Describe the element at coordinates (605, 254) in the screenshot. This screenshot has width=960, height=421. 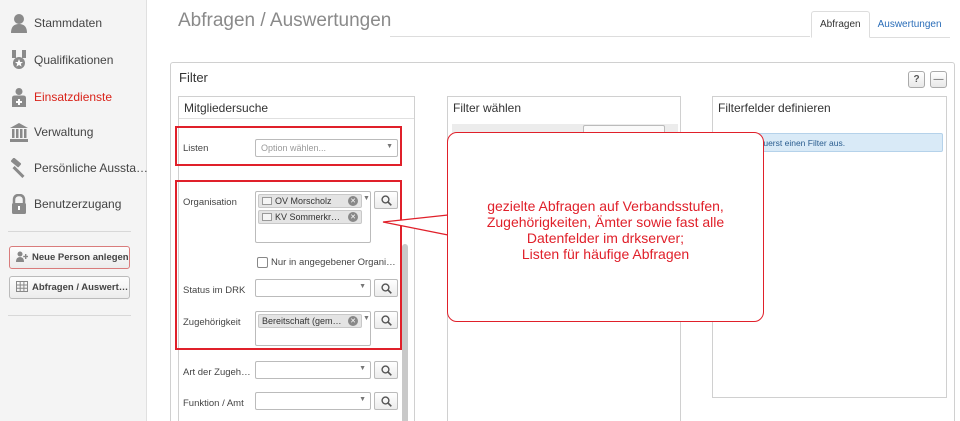
I see `callout-line: Listen für häufige Abfragen` at that location.